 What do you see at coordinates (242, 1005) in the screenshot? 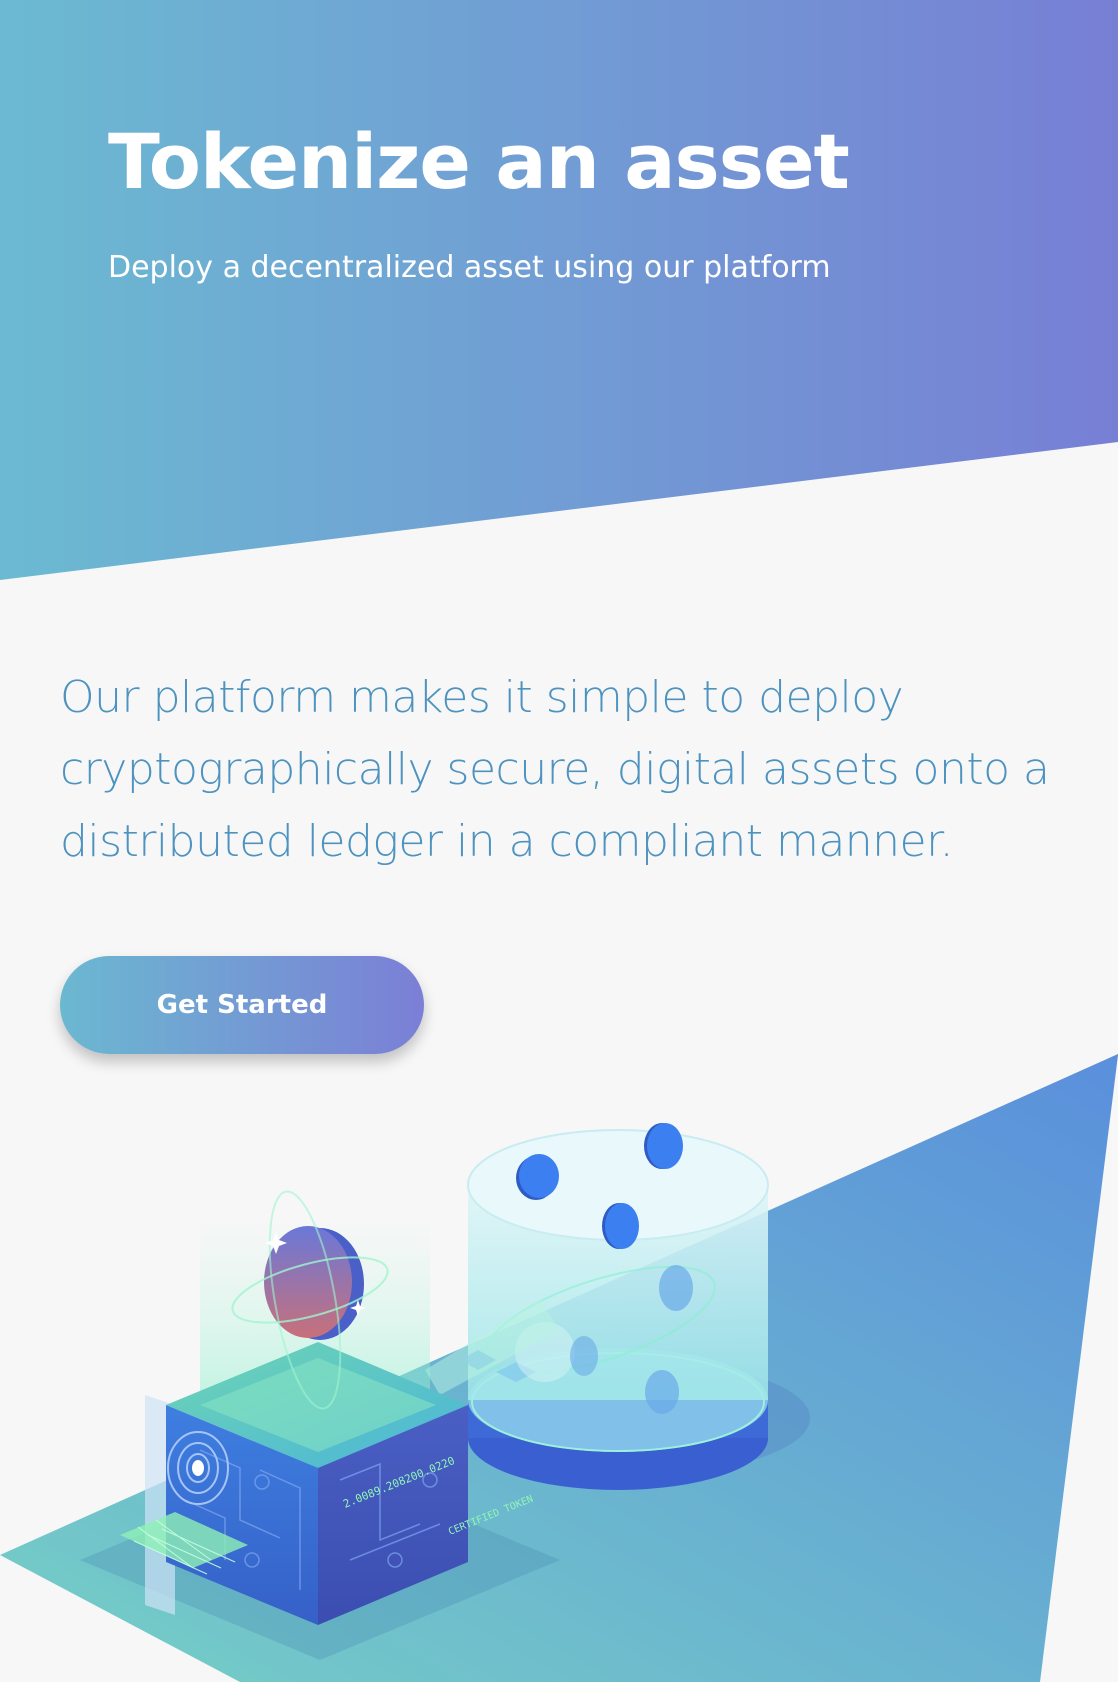
I see `get-started-button: Get Started` at bounding box center [242, 1005].